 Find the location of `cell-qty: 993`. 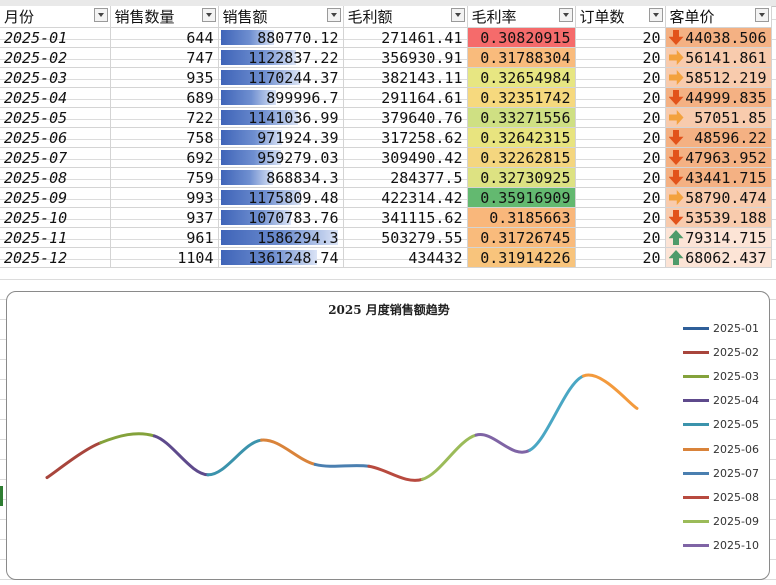

cell-qty: 993 is located at coordinates (164, 197).